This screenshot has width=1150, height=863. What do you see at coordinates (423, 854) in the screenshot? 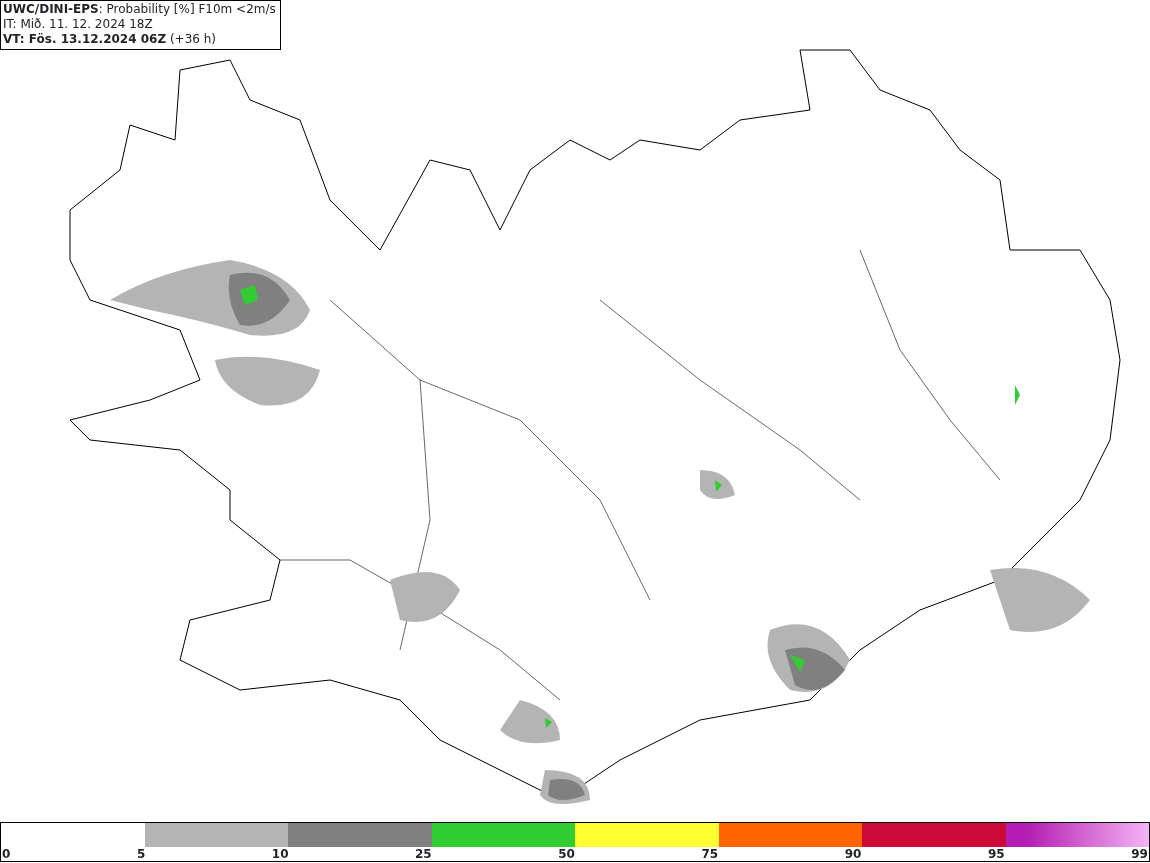
I see `scale-value-label: 25` at bounding box center [423, 854].